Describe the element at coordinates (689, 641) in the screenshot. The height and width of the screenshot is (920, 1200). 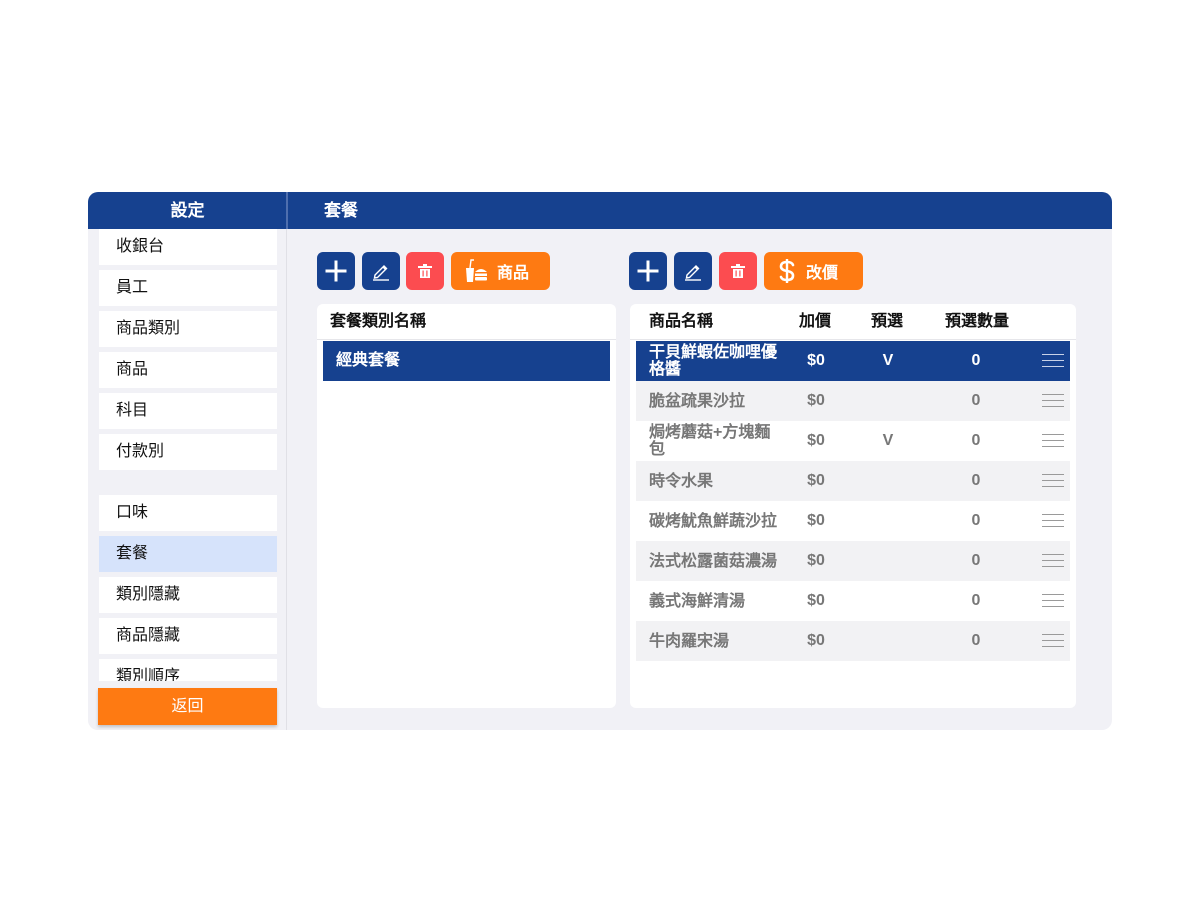
I see `product-name: 牛肉羅宋湯` at that location.